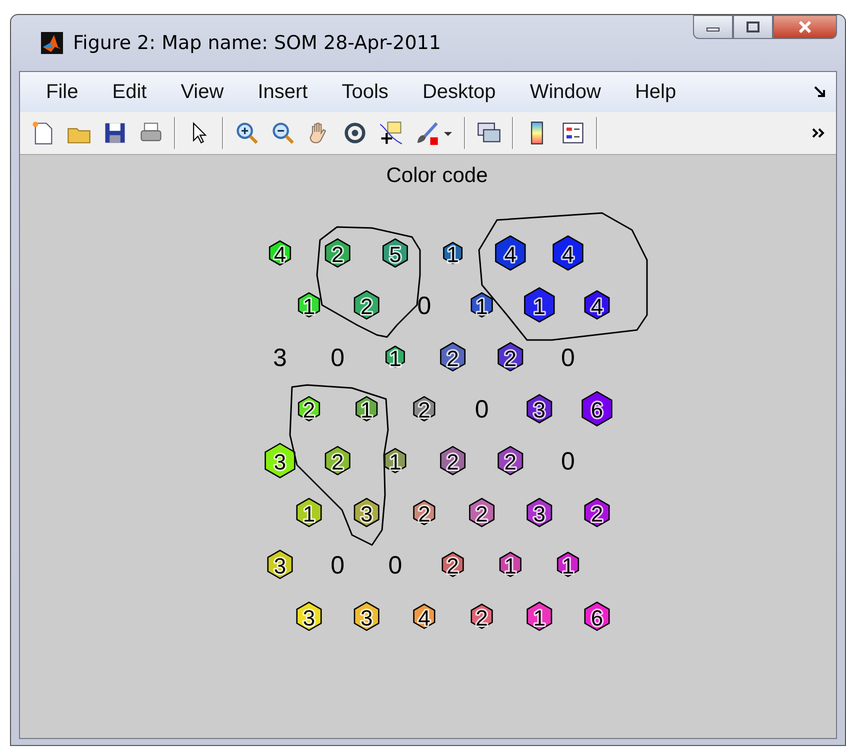  I want to click on cell-label: 3, so click(280, 358).